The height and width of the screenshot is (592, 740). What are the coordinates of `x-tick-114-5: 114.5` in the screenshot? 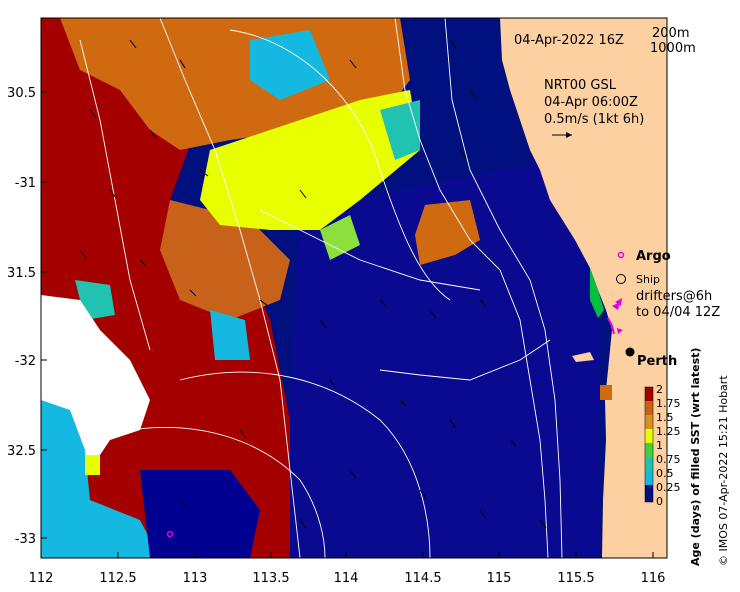 It's located at (422, 578).